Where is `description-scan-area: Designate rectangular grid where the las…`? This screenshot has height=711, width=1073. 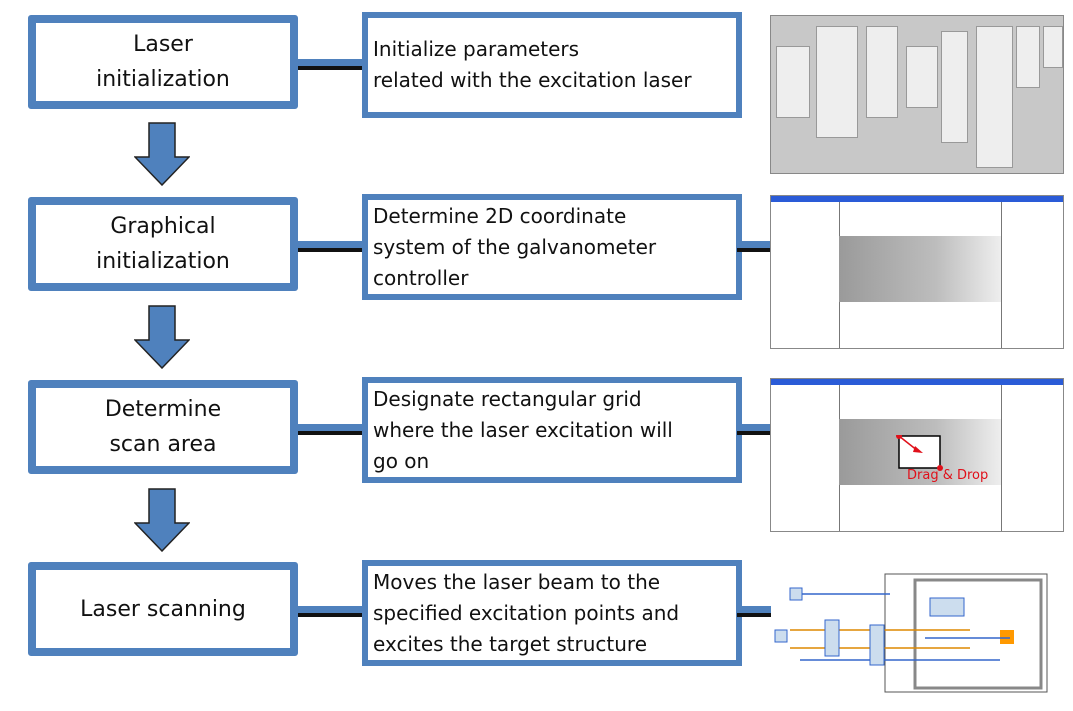 description-scan-area: Designate rectangular grid where the las… is located at coordinates (552, 430).